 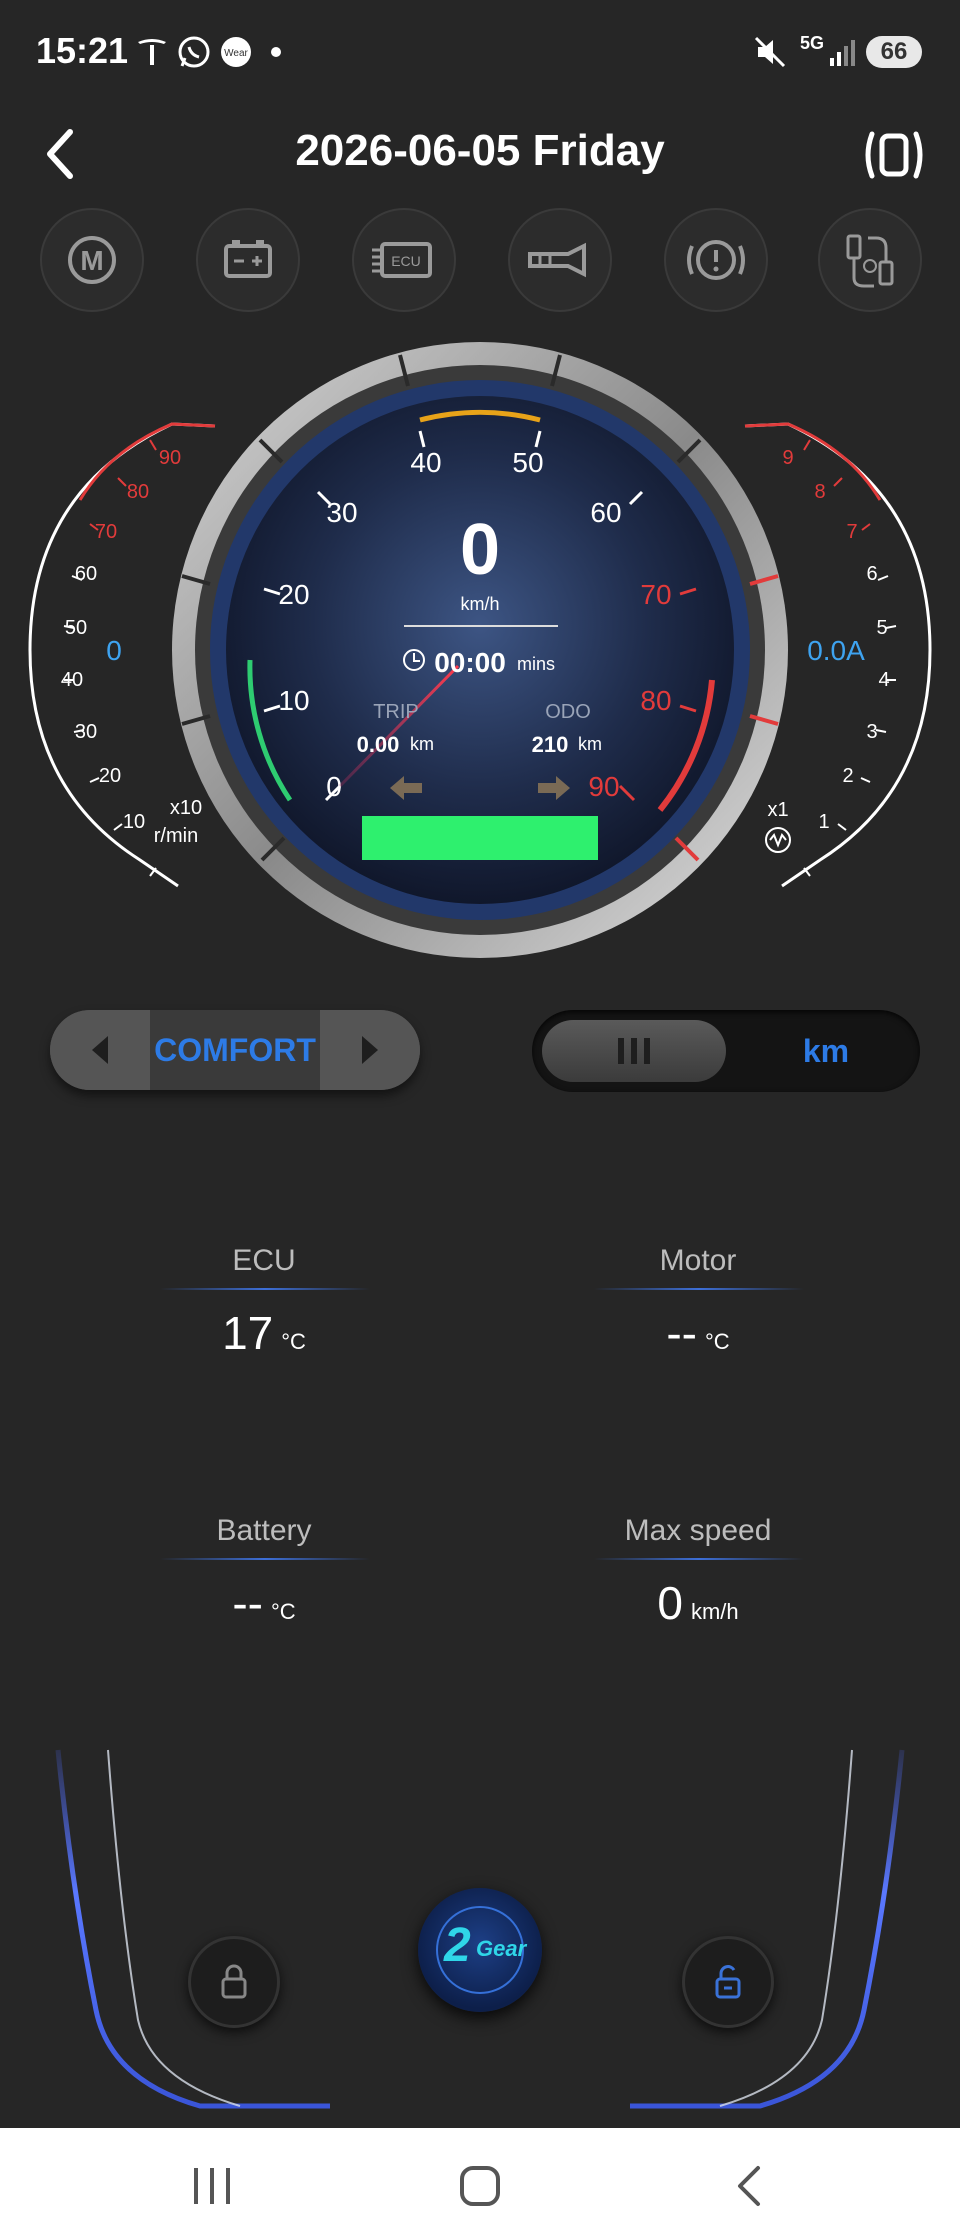 I want to click on mode-m-button: M, so click(x=92, y=260).